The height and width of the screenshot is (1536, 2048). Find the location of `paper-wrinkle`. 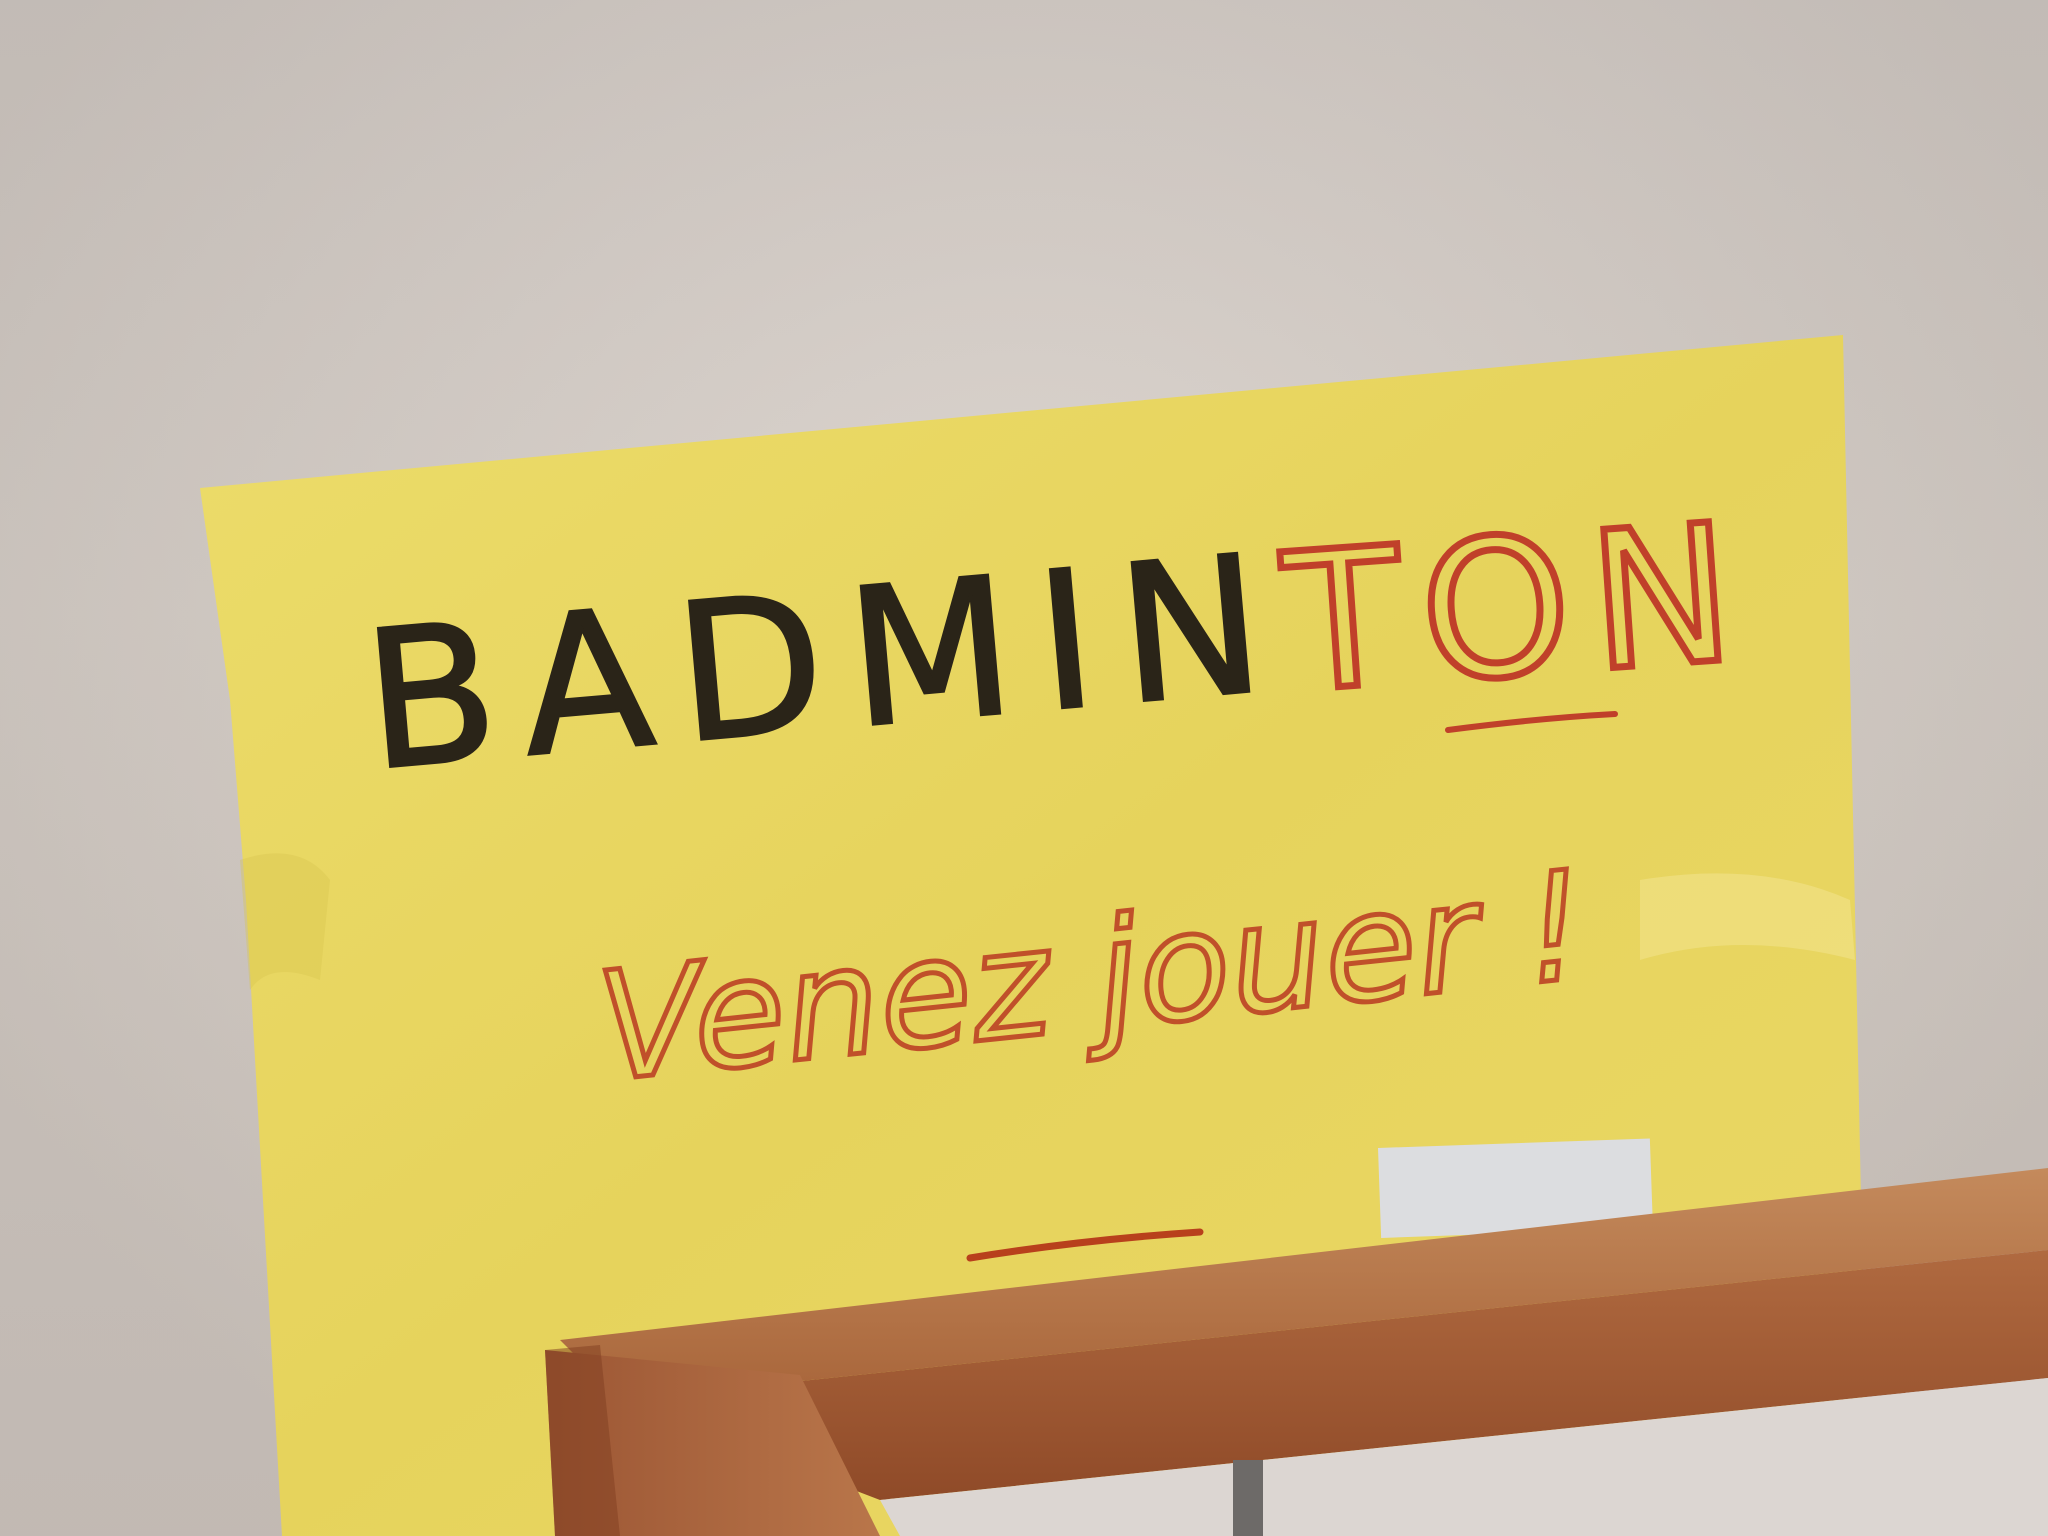

paper-wrinkle is located at coordinates (285, 921).